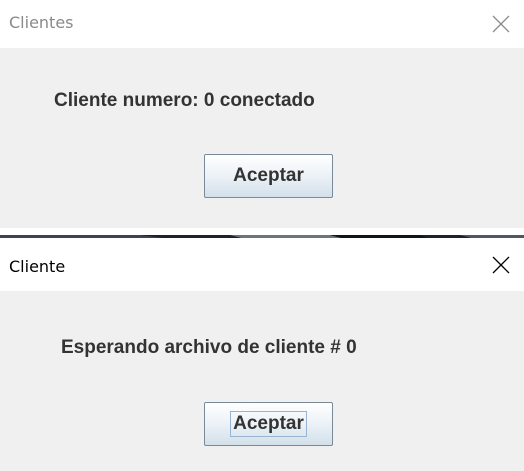 The height and width of the screenshot is (471, 524). I want to click on title-bar: Cliente, so click(262, 264).